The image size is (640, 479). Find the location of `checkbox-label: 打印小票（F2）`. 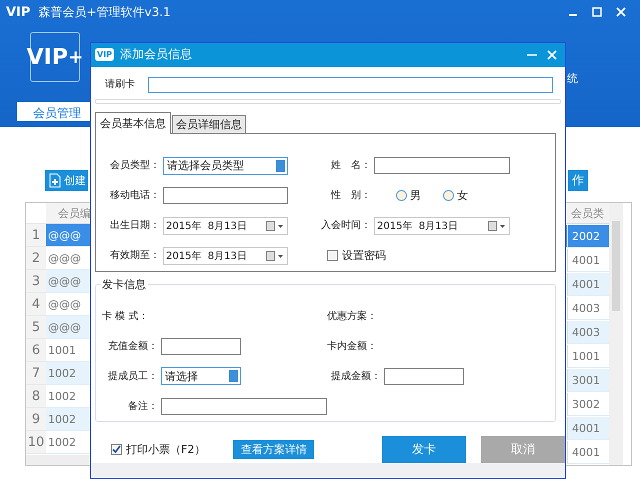

checkbox-label: 打印小票（F2） is located at coordinates (166, 450).